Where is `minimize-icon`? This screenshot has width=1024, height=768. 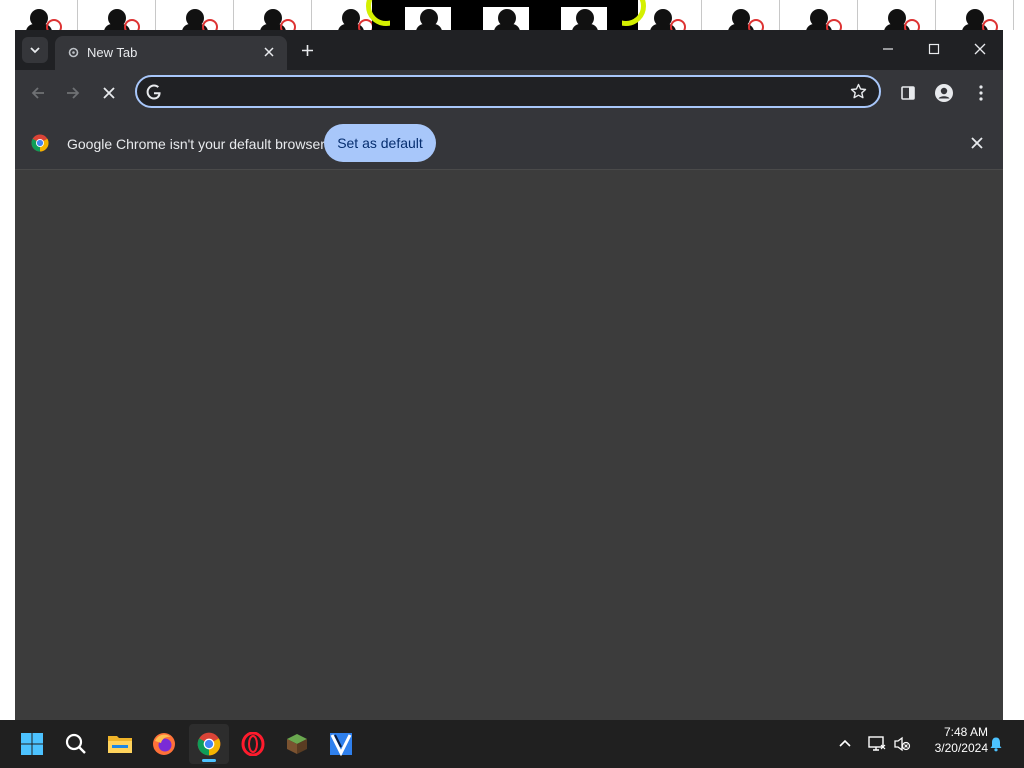 minimize-icon is located at coordinates (888, 49).